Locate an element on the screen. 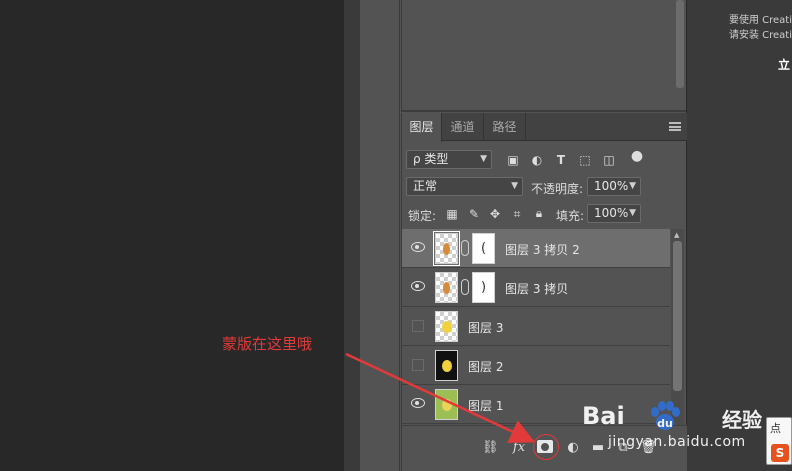 The image size is (792, 471). baidu-watermark: Bai du 经验 jingyan.baidu.com is located at coordinates (682, 430).